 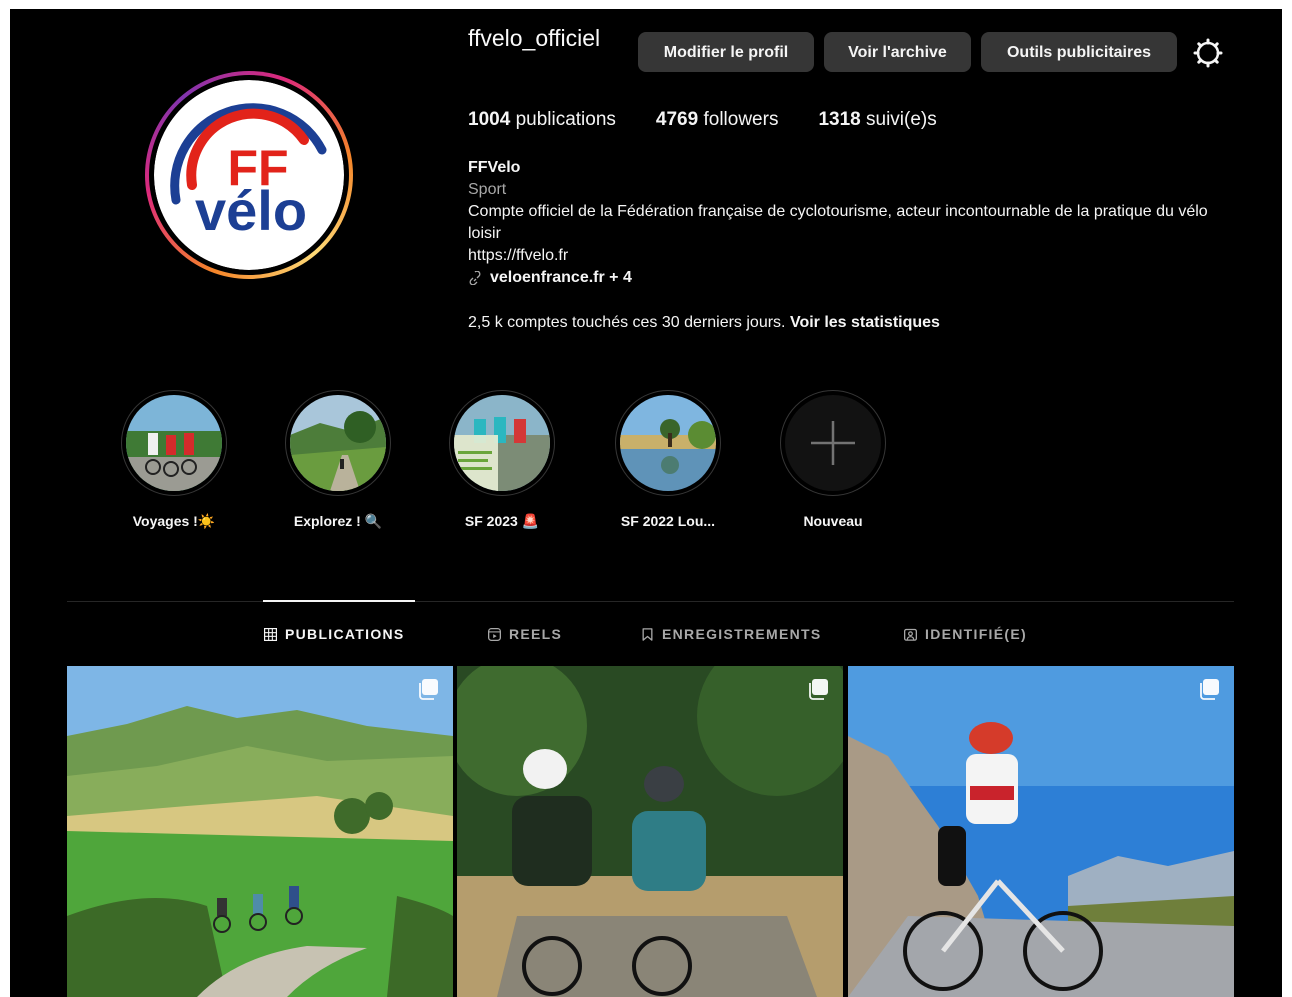 I want to click on ffvelo-logo: FF vélo, so click(x=249, y=175).